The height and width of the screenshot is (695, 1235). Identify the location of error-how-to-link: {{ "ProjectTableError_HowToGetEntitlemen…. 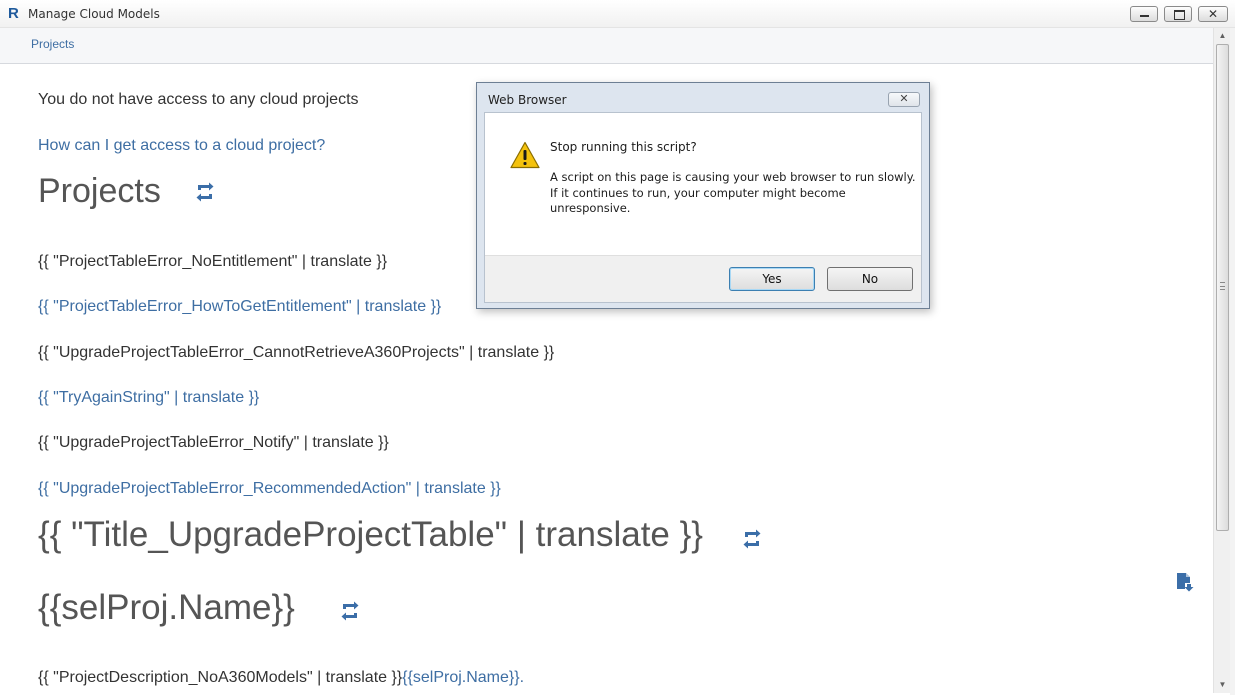
(239, 307).